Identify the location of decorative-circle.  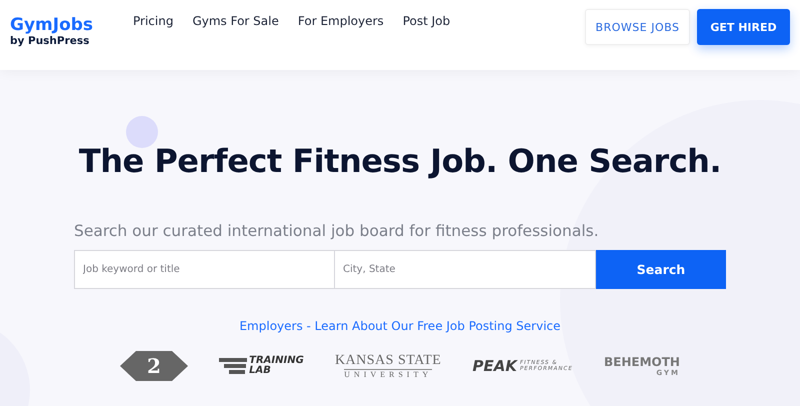
(142, 132).